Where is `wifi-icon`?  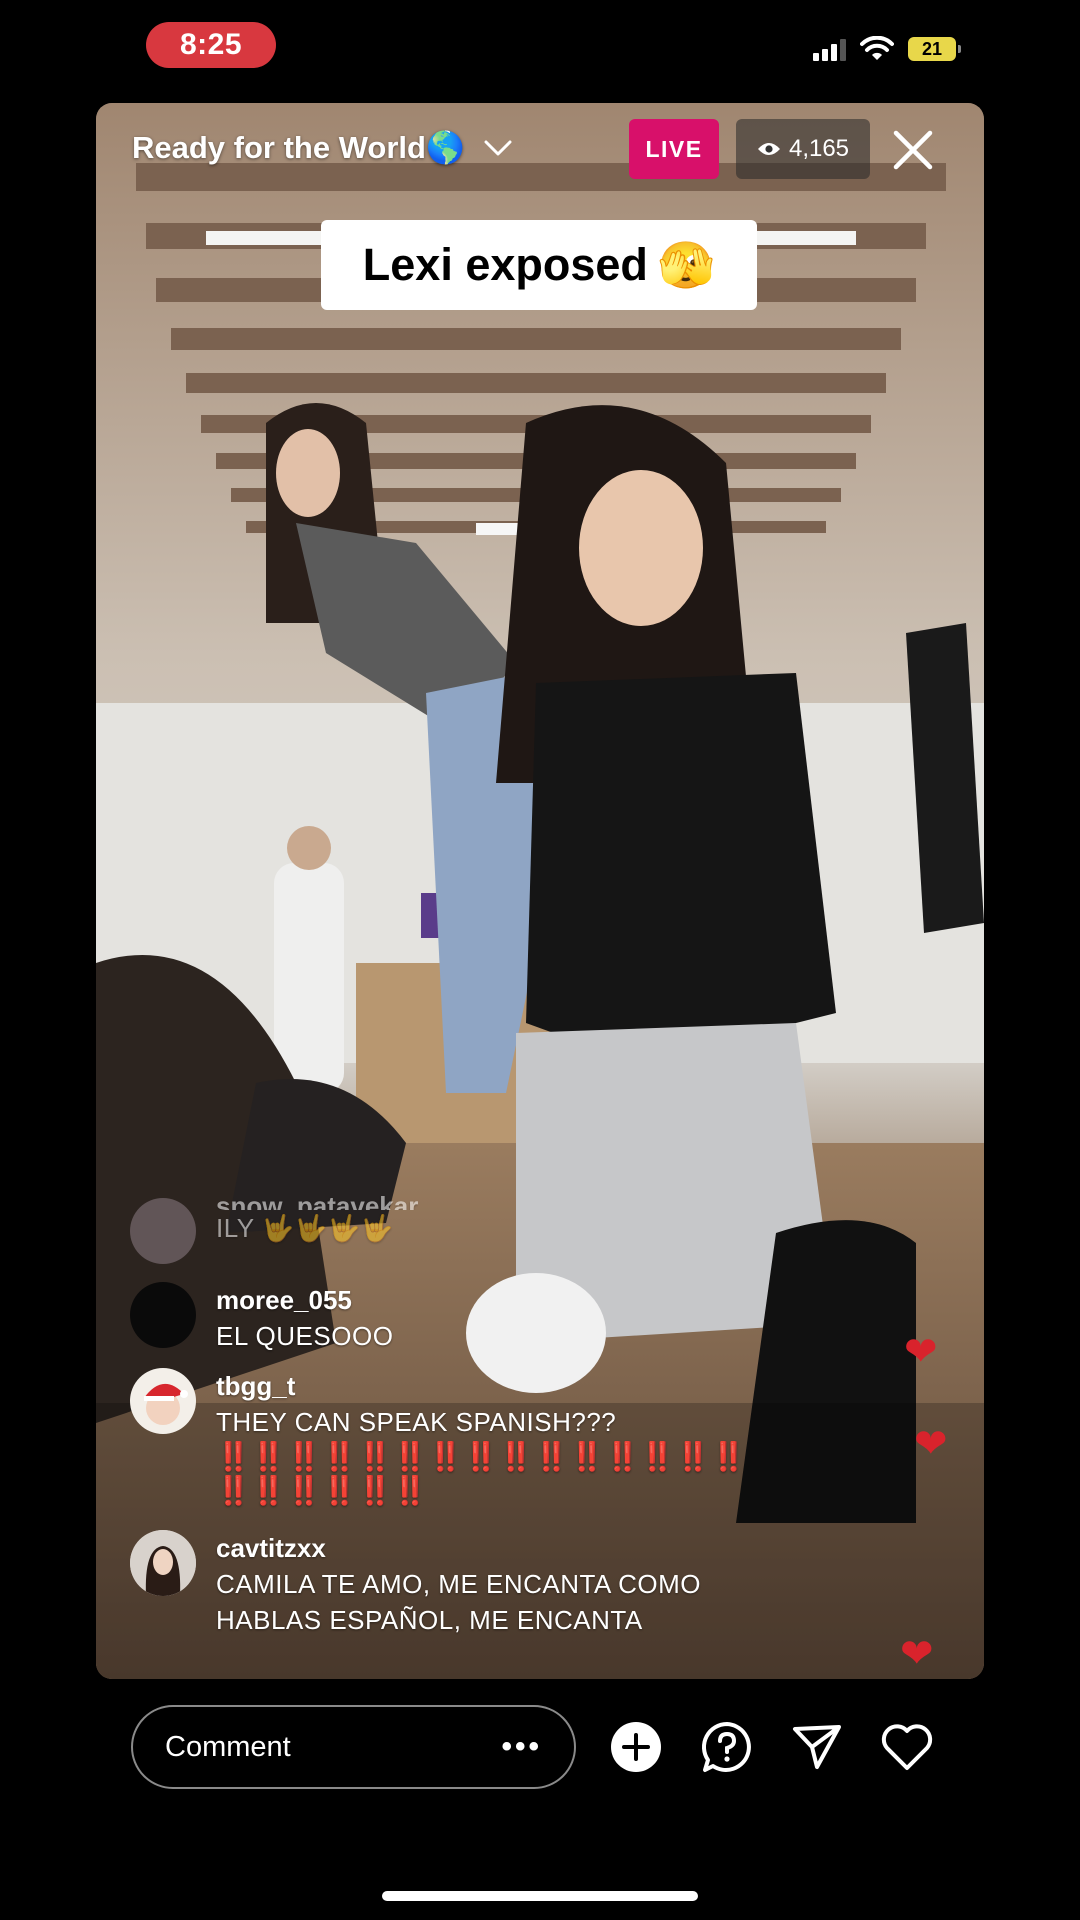
wifi-icon is located at coordinates (877, 48).